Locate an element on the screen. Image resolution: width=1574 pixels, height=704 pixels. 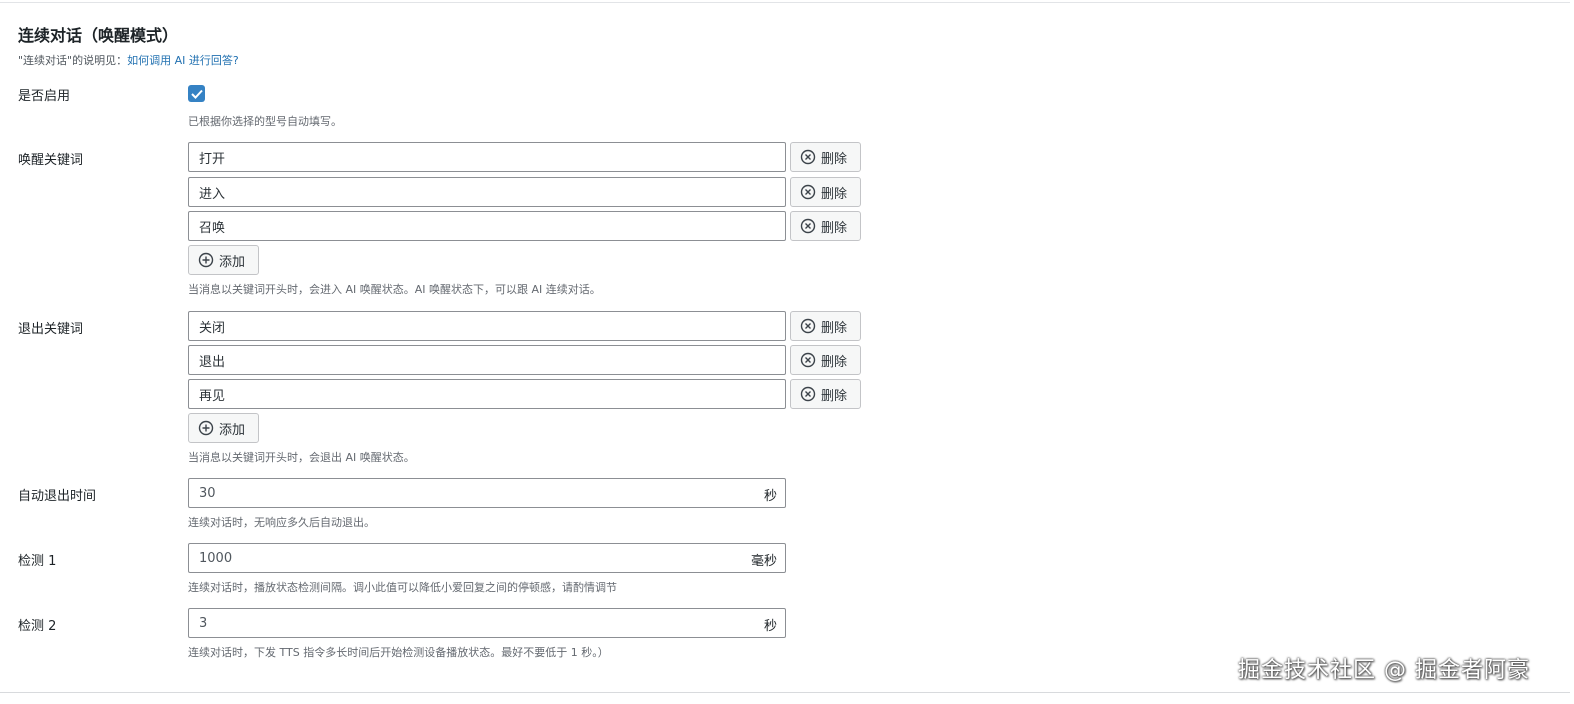
detect2-label: 检测 2 is located at coordinates (37, 626).